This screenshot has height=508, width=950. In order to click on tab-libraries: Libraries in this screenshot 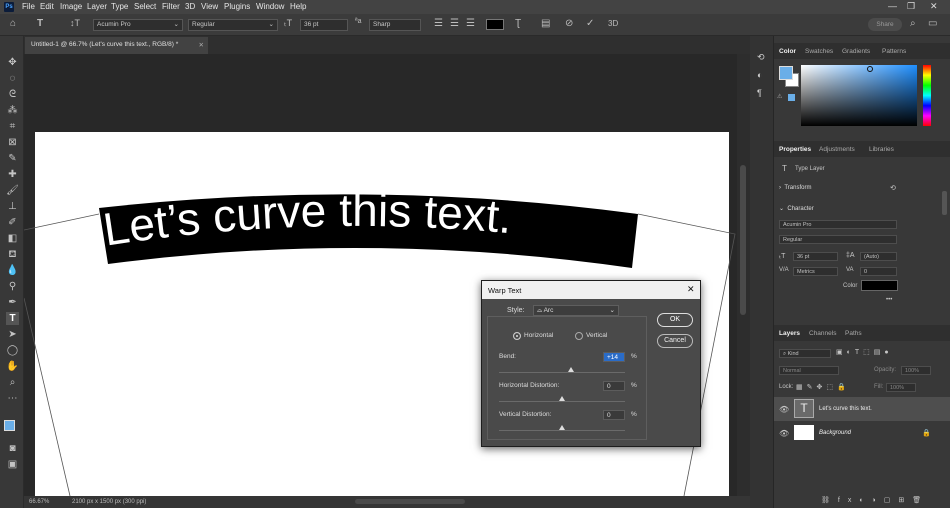, I will do `click(881, 149)`.